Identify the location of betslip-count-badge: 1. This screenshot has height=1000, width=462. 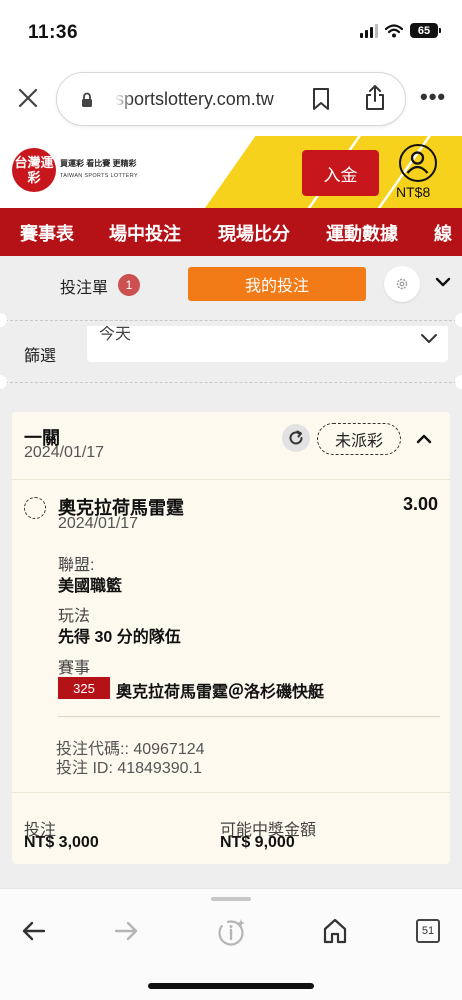
(129, 285).